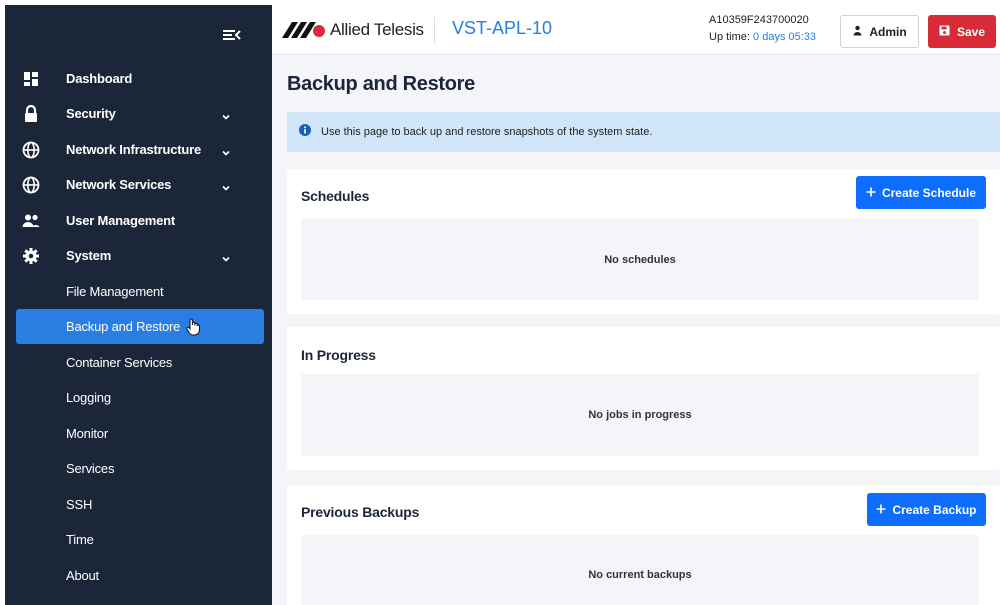 The image size is (1000, 605). What do you see at coordinates (193, 329) in the screenshot?
I see `hand-cursor-icon` at bounding box center [193, 329].